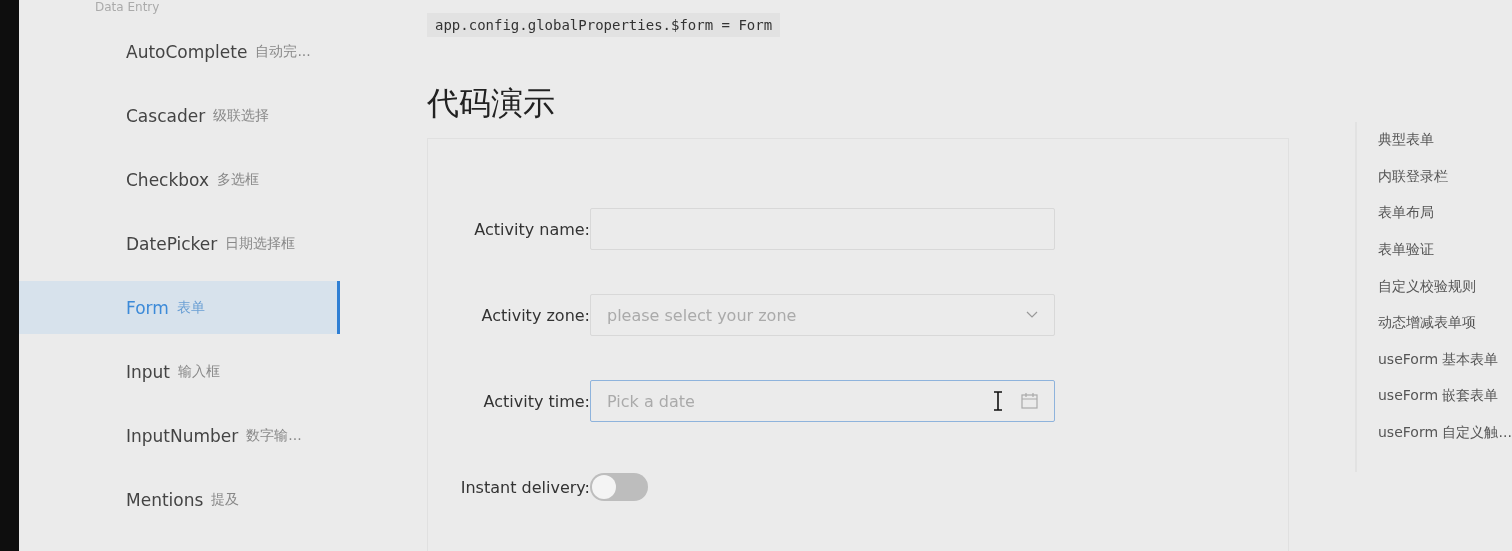 The image size is (1512, 551). What do you see at coordinates (491, 102) in the screenshot?
I see `section-title: 代码演示` at bounding box center [491, 102].